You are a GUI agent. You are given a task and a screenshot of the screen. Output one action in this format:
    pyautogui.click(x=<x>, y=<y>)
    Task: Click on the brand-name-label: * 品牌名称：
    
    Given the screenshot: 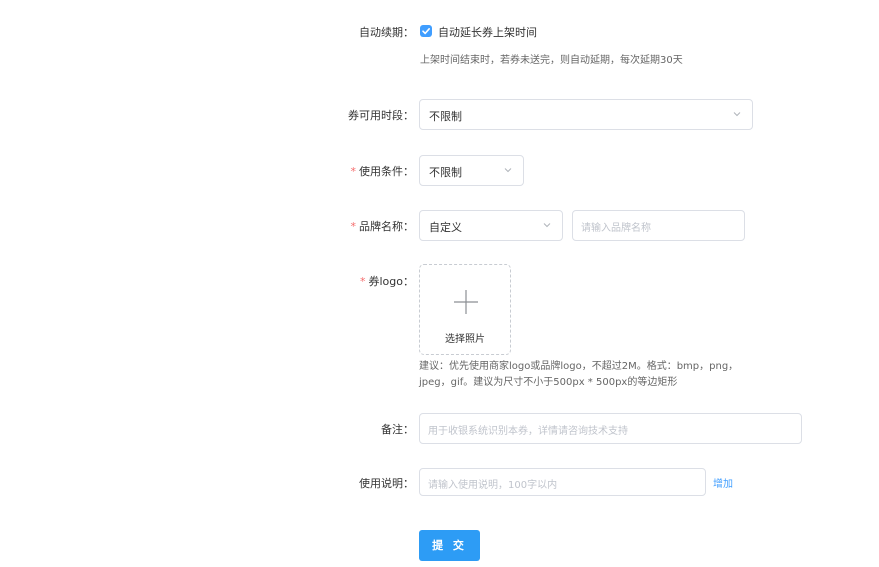 What is the action you would take?
    pyautogui.click(x=383, y=226)
    